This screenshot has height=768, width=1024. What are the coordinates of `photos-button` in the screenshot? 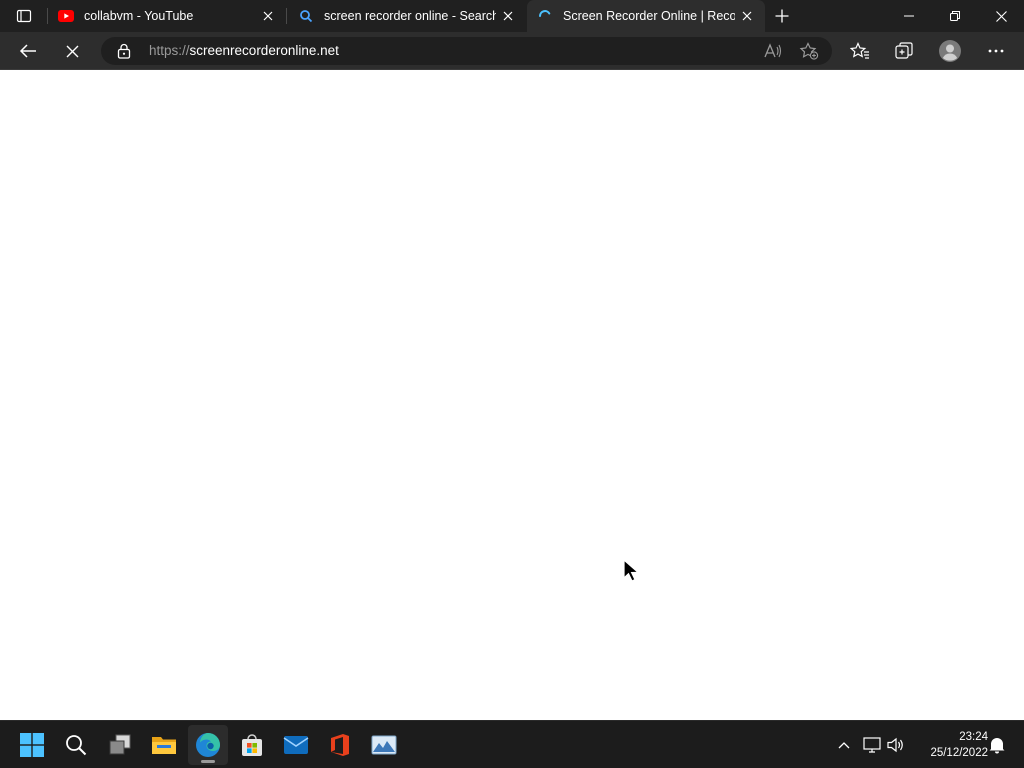 It's located at (384, 745).